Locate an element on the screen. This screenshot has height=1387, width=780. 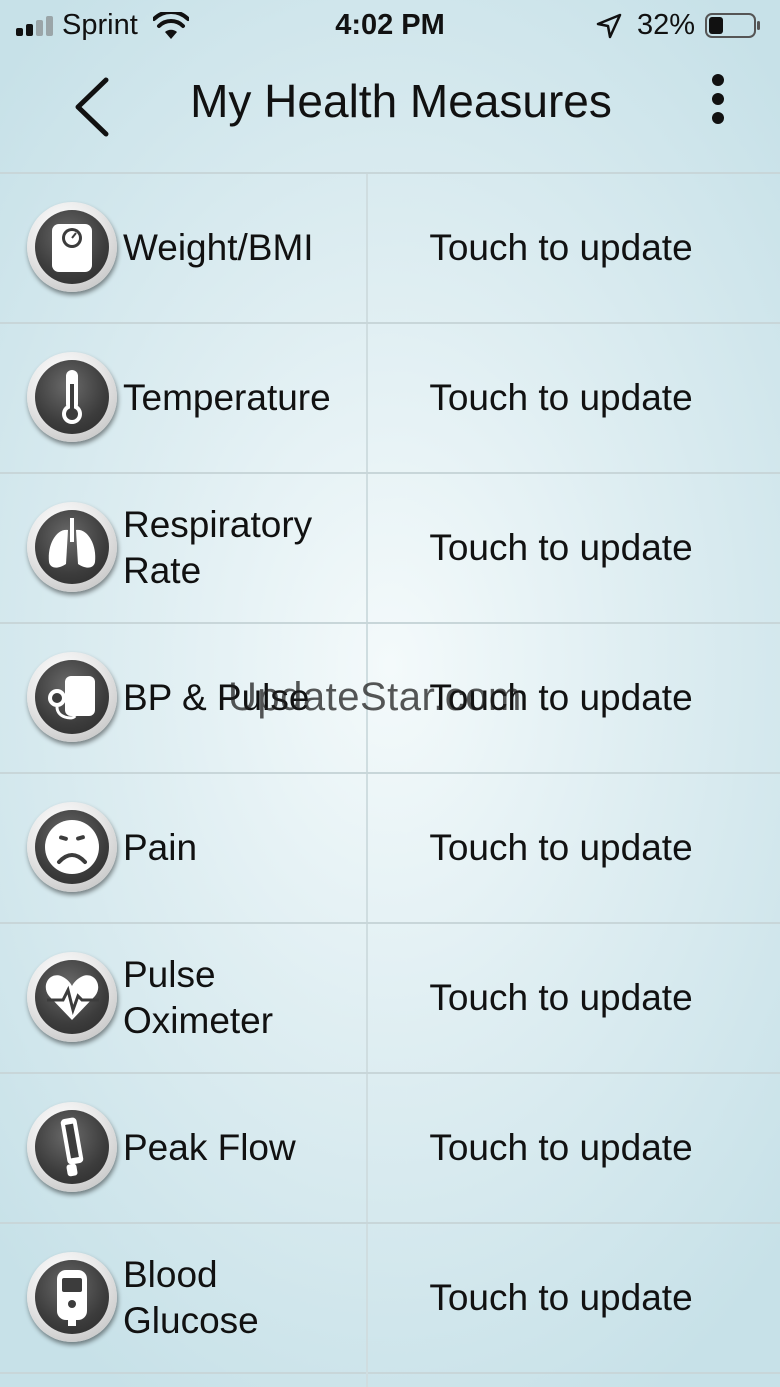
measure-label: Weight/BMI is located at coordinates (218, 247).